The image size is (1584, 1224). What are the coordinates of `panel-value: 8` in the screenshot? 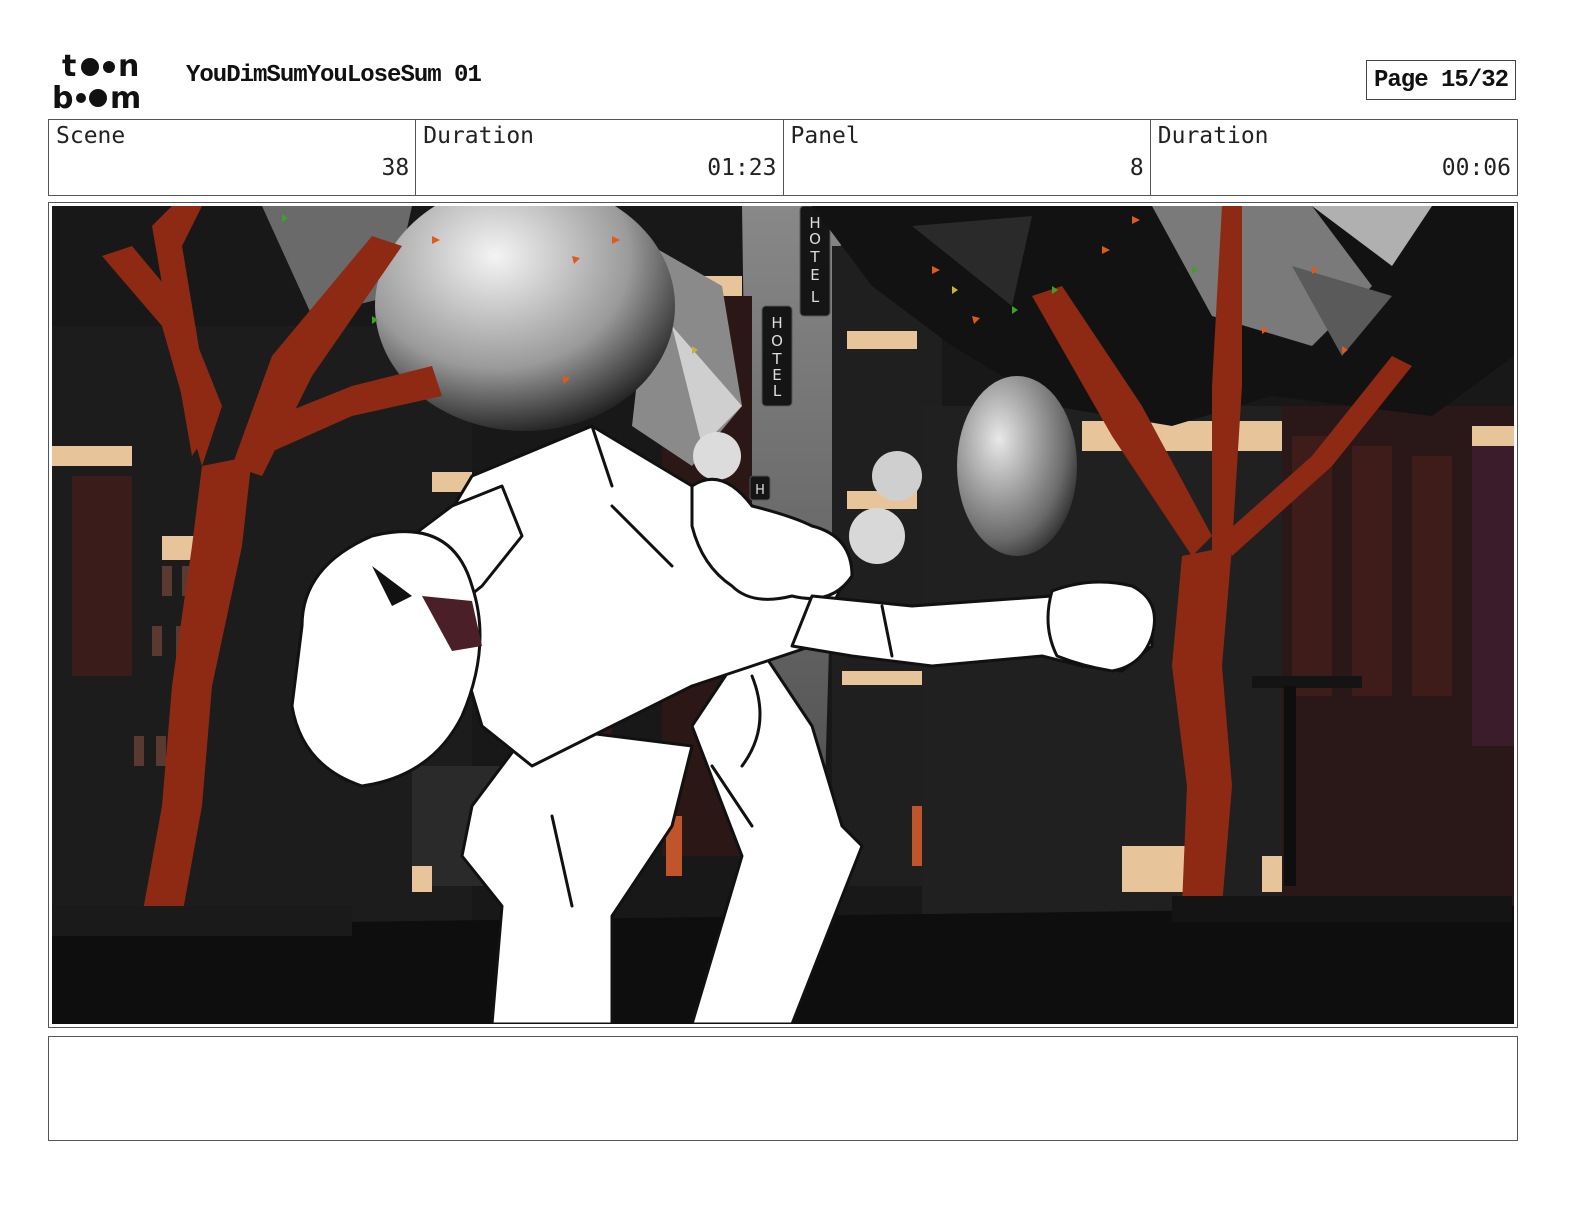 It's located at (1136, 168).